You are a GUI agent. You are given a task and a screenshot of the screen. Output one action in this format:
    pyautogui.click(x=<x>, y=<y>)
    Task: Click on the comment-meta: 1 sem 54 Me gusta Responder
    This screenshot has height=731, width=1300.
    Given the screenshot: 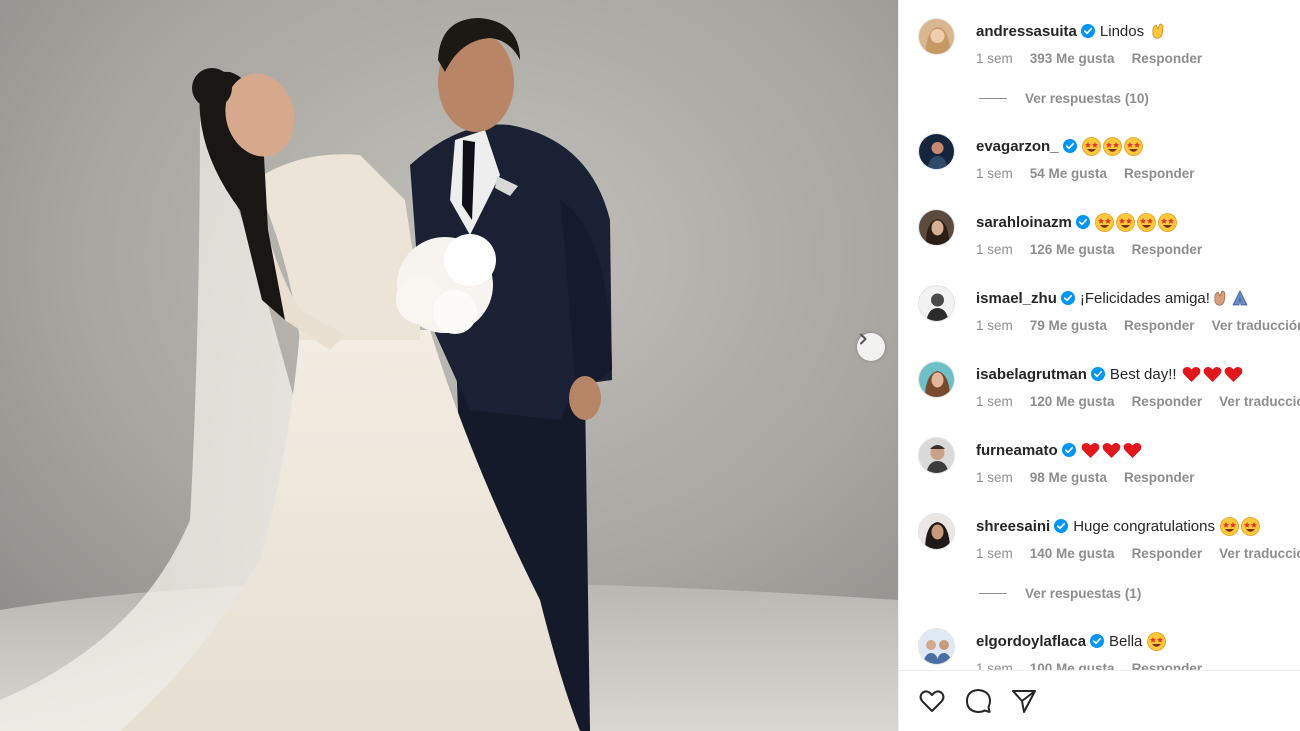 What is the action you would take?
    pyautogui.click(x=1094, y=173)
    